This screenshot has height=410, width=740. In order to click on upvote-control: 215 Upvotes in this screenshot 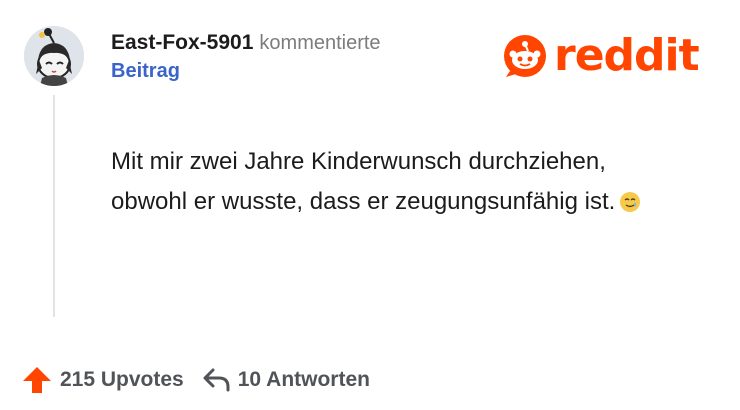, I will do `click(103, 380)`.